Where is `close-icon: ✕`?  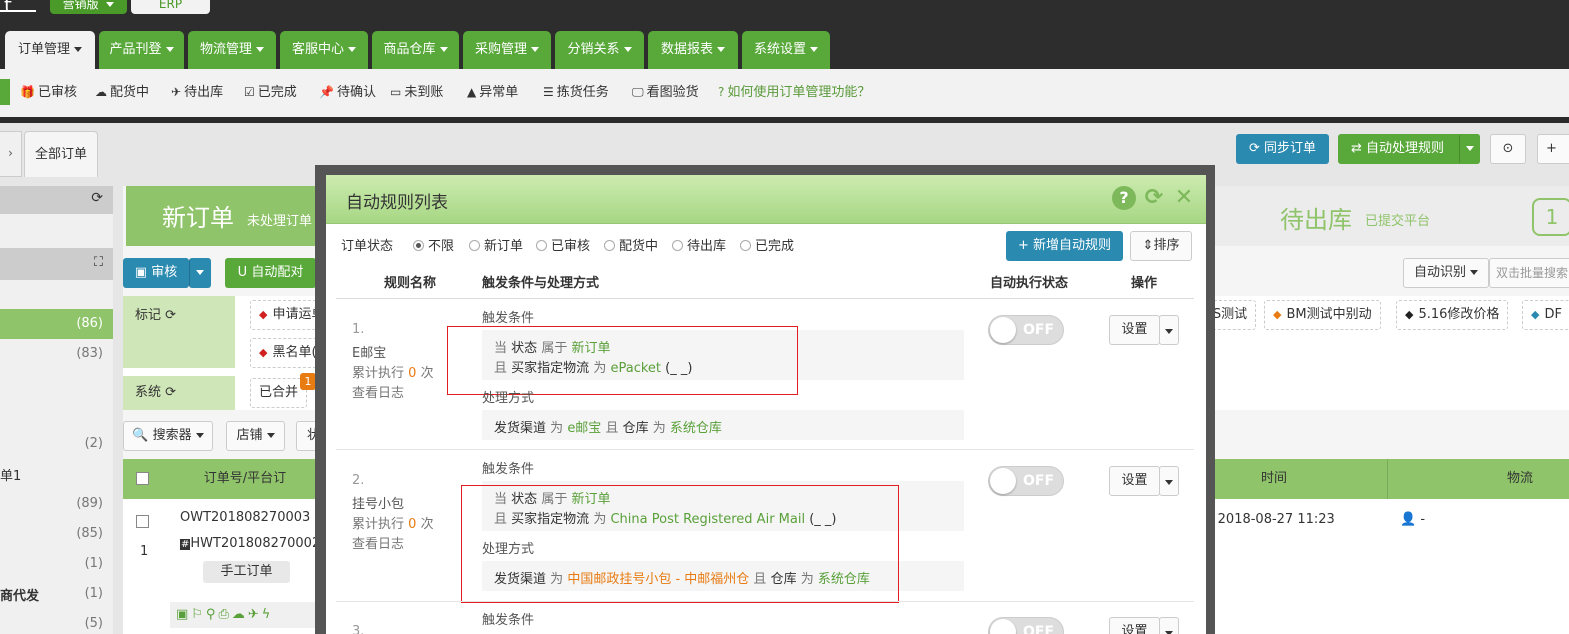 close-icon: ✕ is located at coordinates (1184, 198).